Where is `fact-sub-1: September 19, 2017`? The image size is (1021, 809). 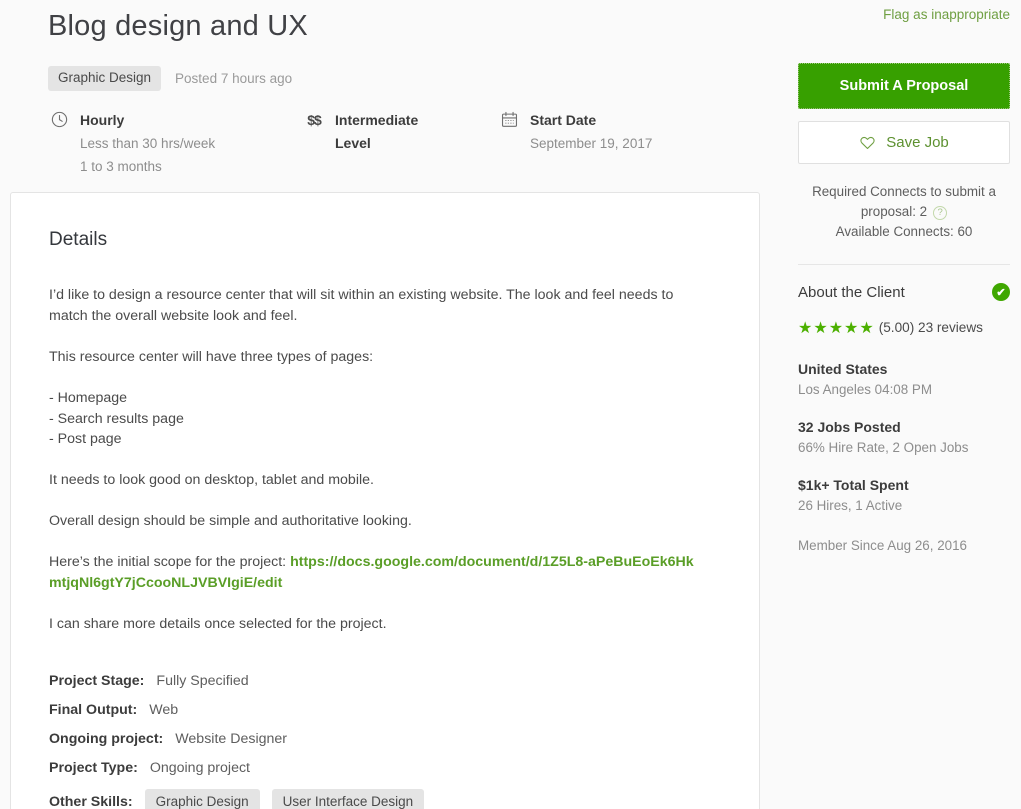
fact-sub-1: September 19, 2017 is located at coordinates (591, 143).